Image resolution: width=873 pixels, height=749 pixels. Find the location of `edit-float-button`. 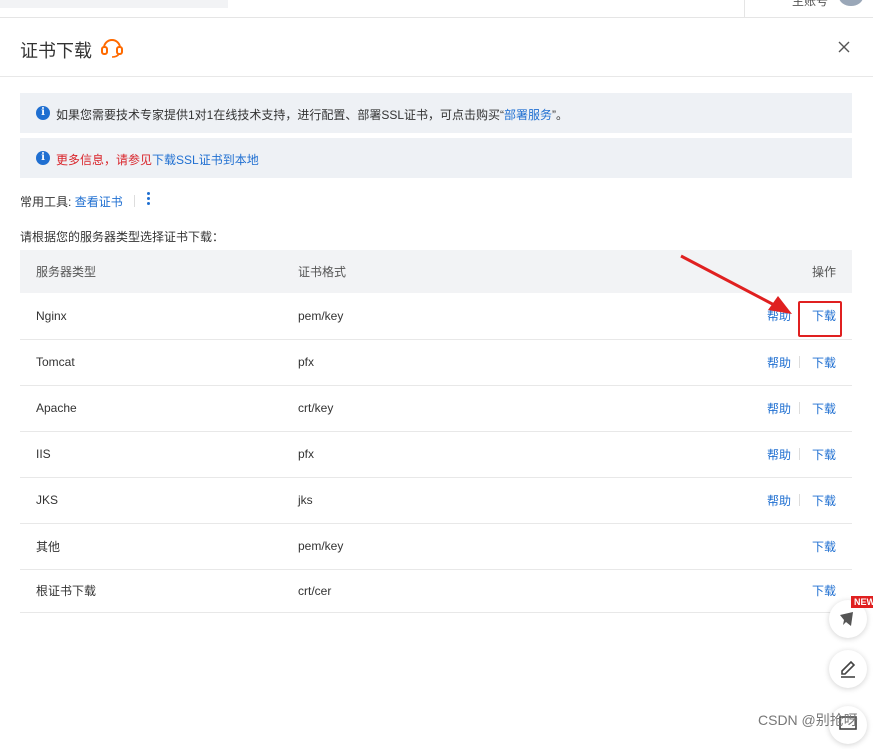

edit-float-button is located at coordinates (848, 669).